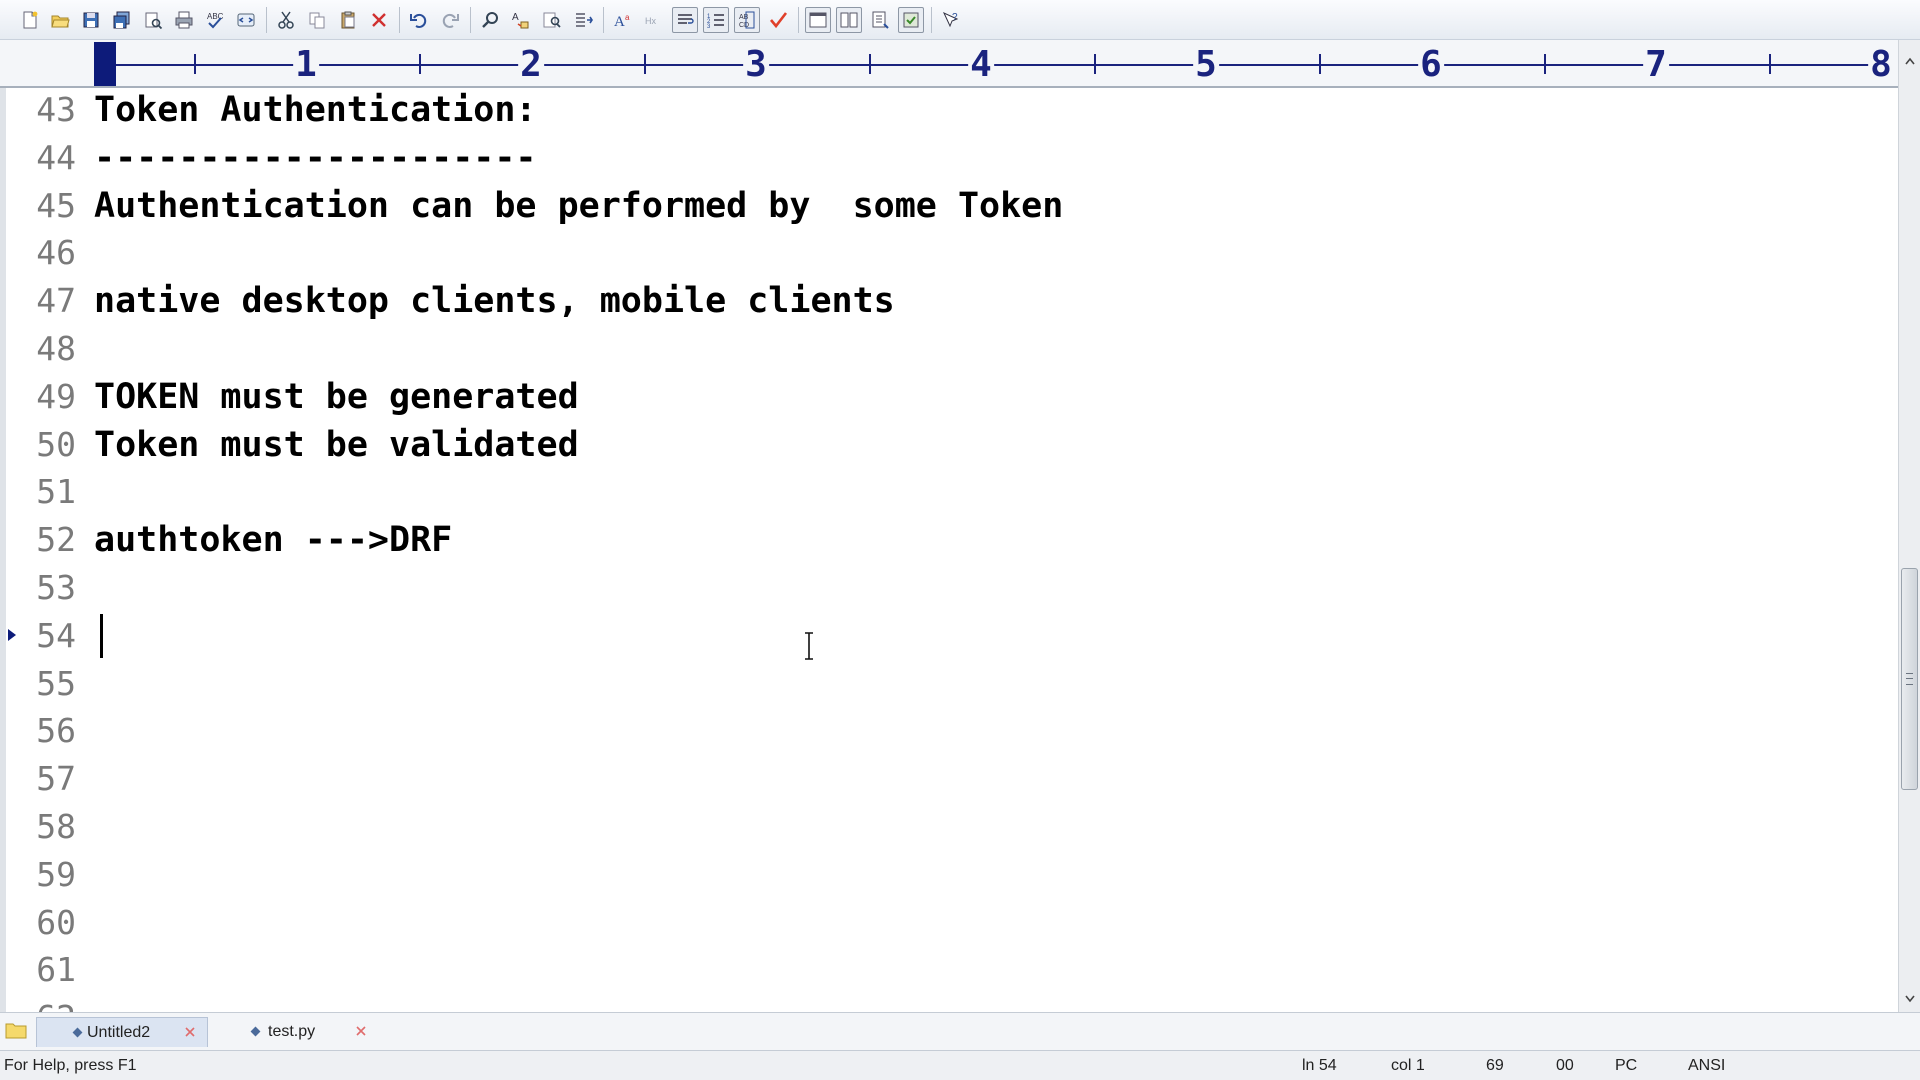 The height and width of the screenshot is (1080, 1920). Describe the element at coordinates (521, 20) in the screenshot. I see `replace-icon: A` at that location.